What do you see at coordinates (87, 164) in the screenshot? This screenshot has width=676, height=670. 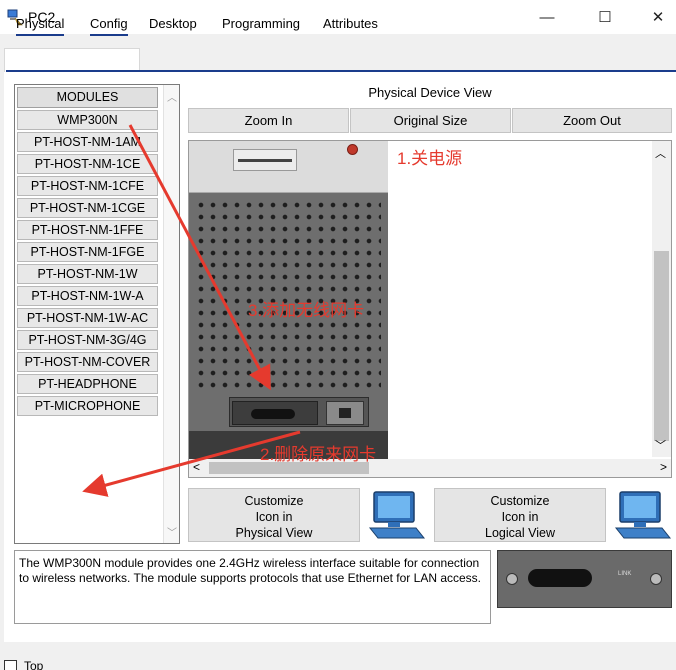 I see `module-item-pt-host-nm-1ce: PT-HOST-NM-1CE` at bounding box center [87, 164].